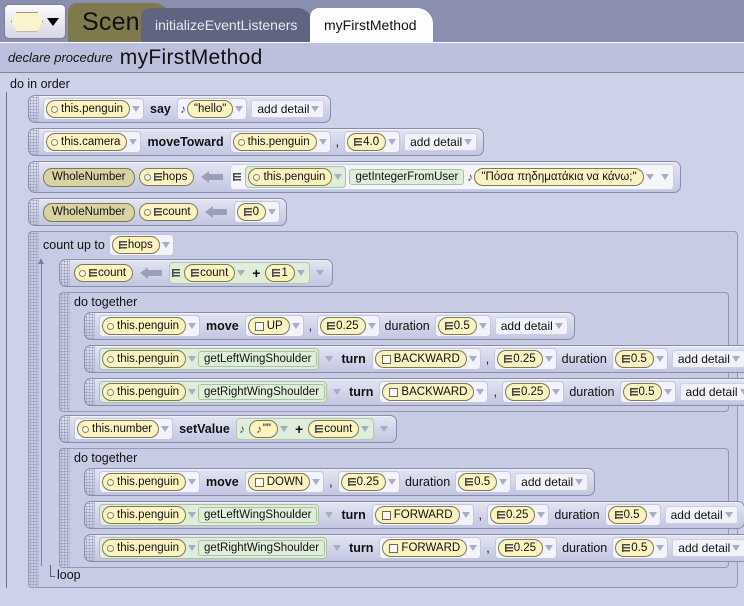  Describe the element at coordinates (280, 142) in the screenshot. I see `move-toward-argument-field: this.penguin` at that location.